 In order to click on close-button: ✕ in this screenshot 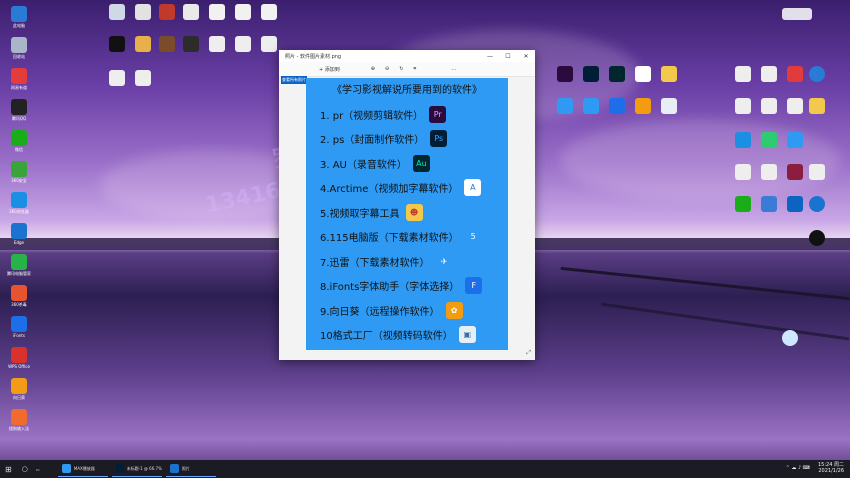, I will do `click(526, 56)`.